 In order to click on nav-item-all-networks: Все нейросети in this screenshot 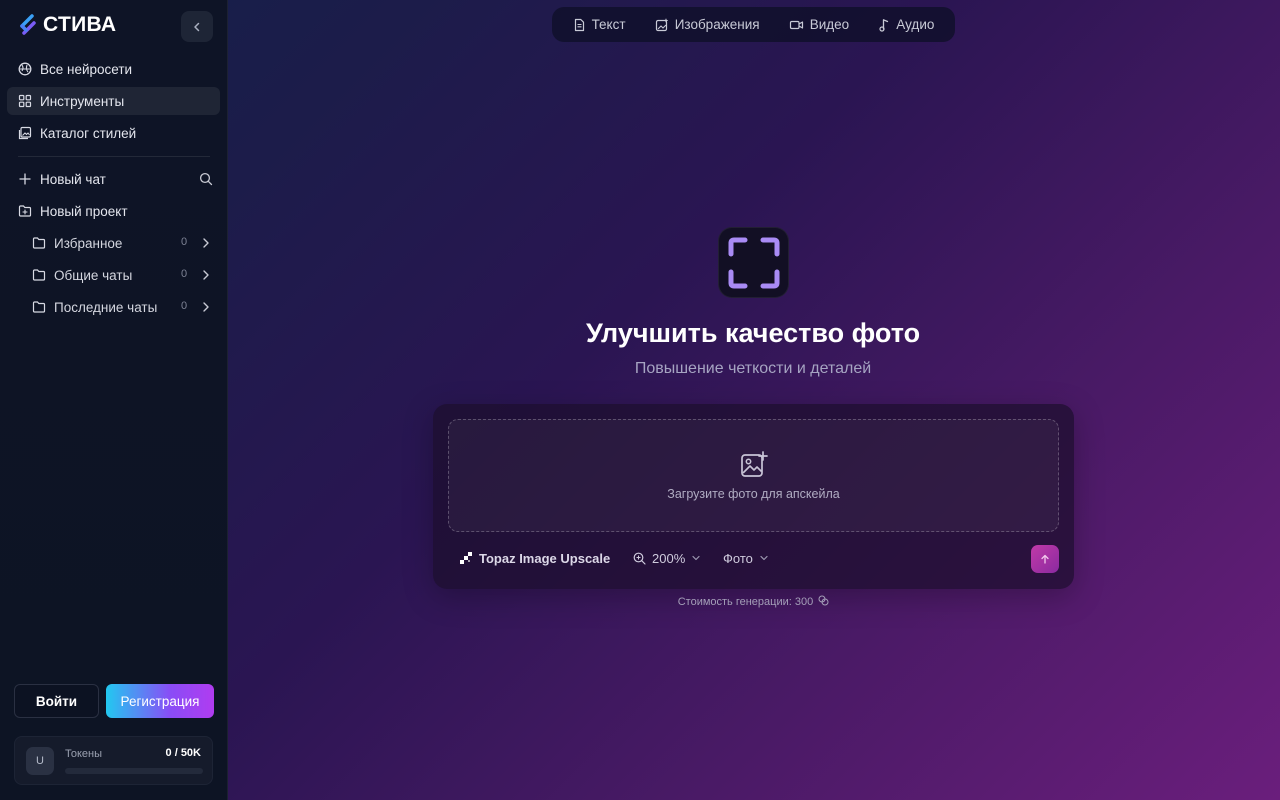, I will do `click(113, 69)`.